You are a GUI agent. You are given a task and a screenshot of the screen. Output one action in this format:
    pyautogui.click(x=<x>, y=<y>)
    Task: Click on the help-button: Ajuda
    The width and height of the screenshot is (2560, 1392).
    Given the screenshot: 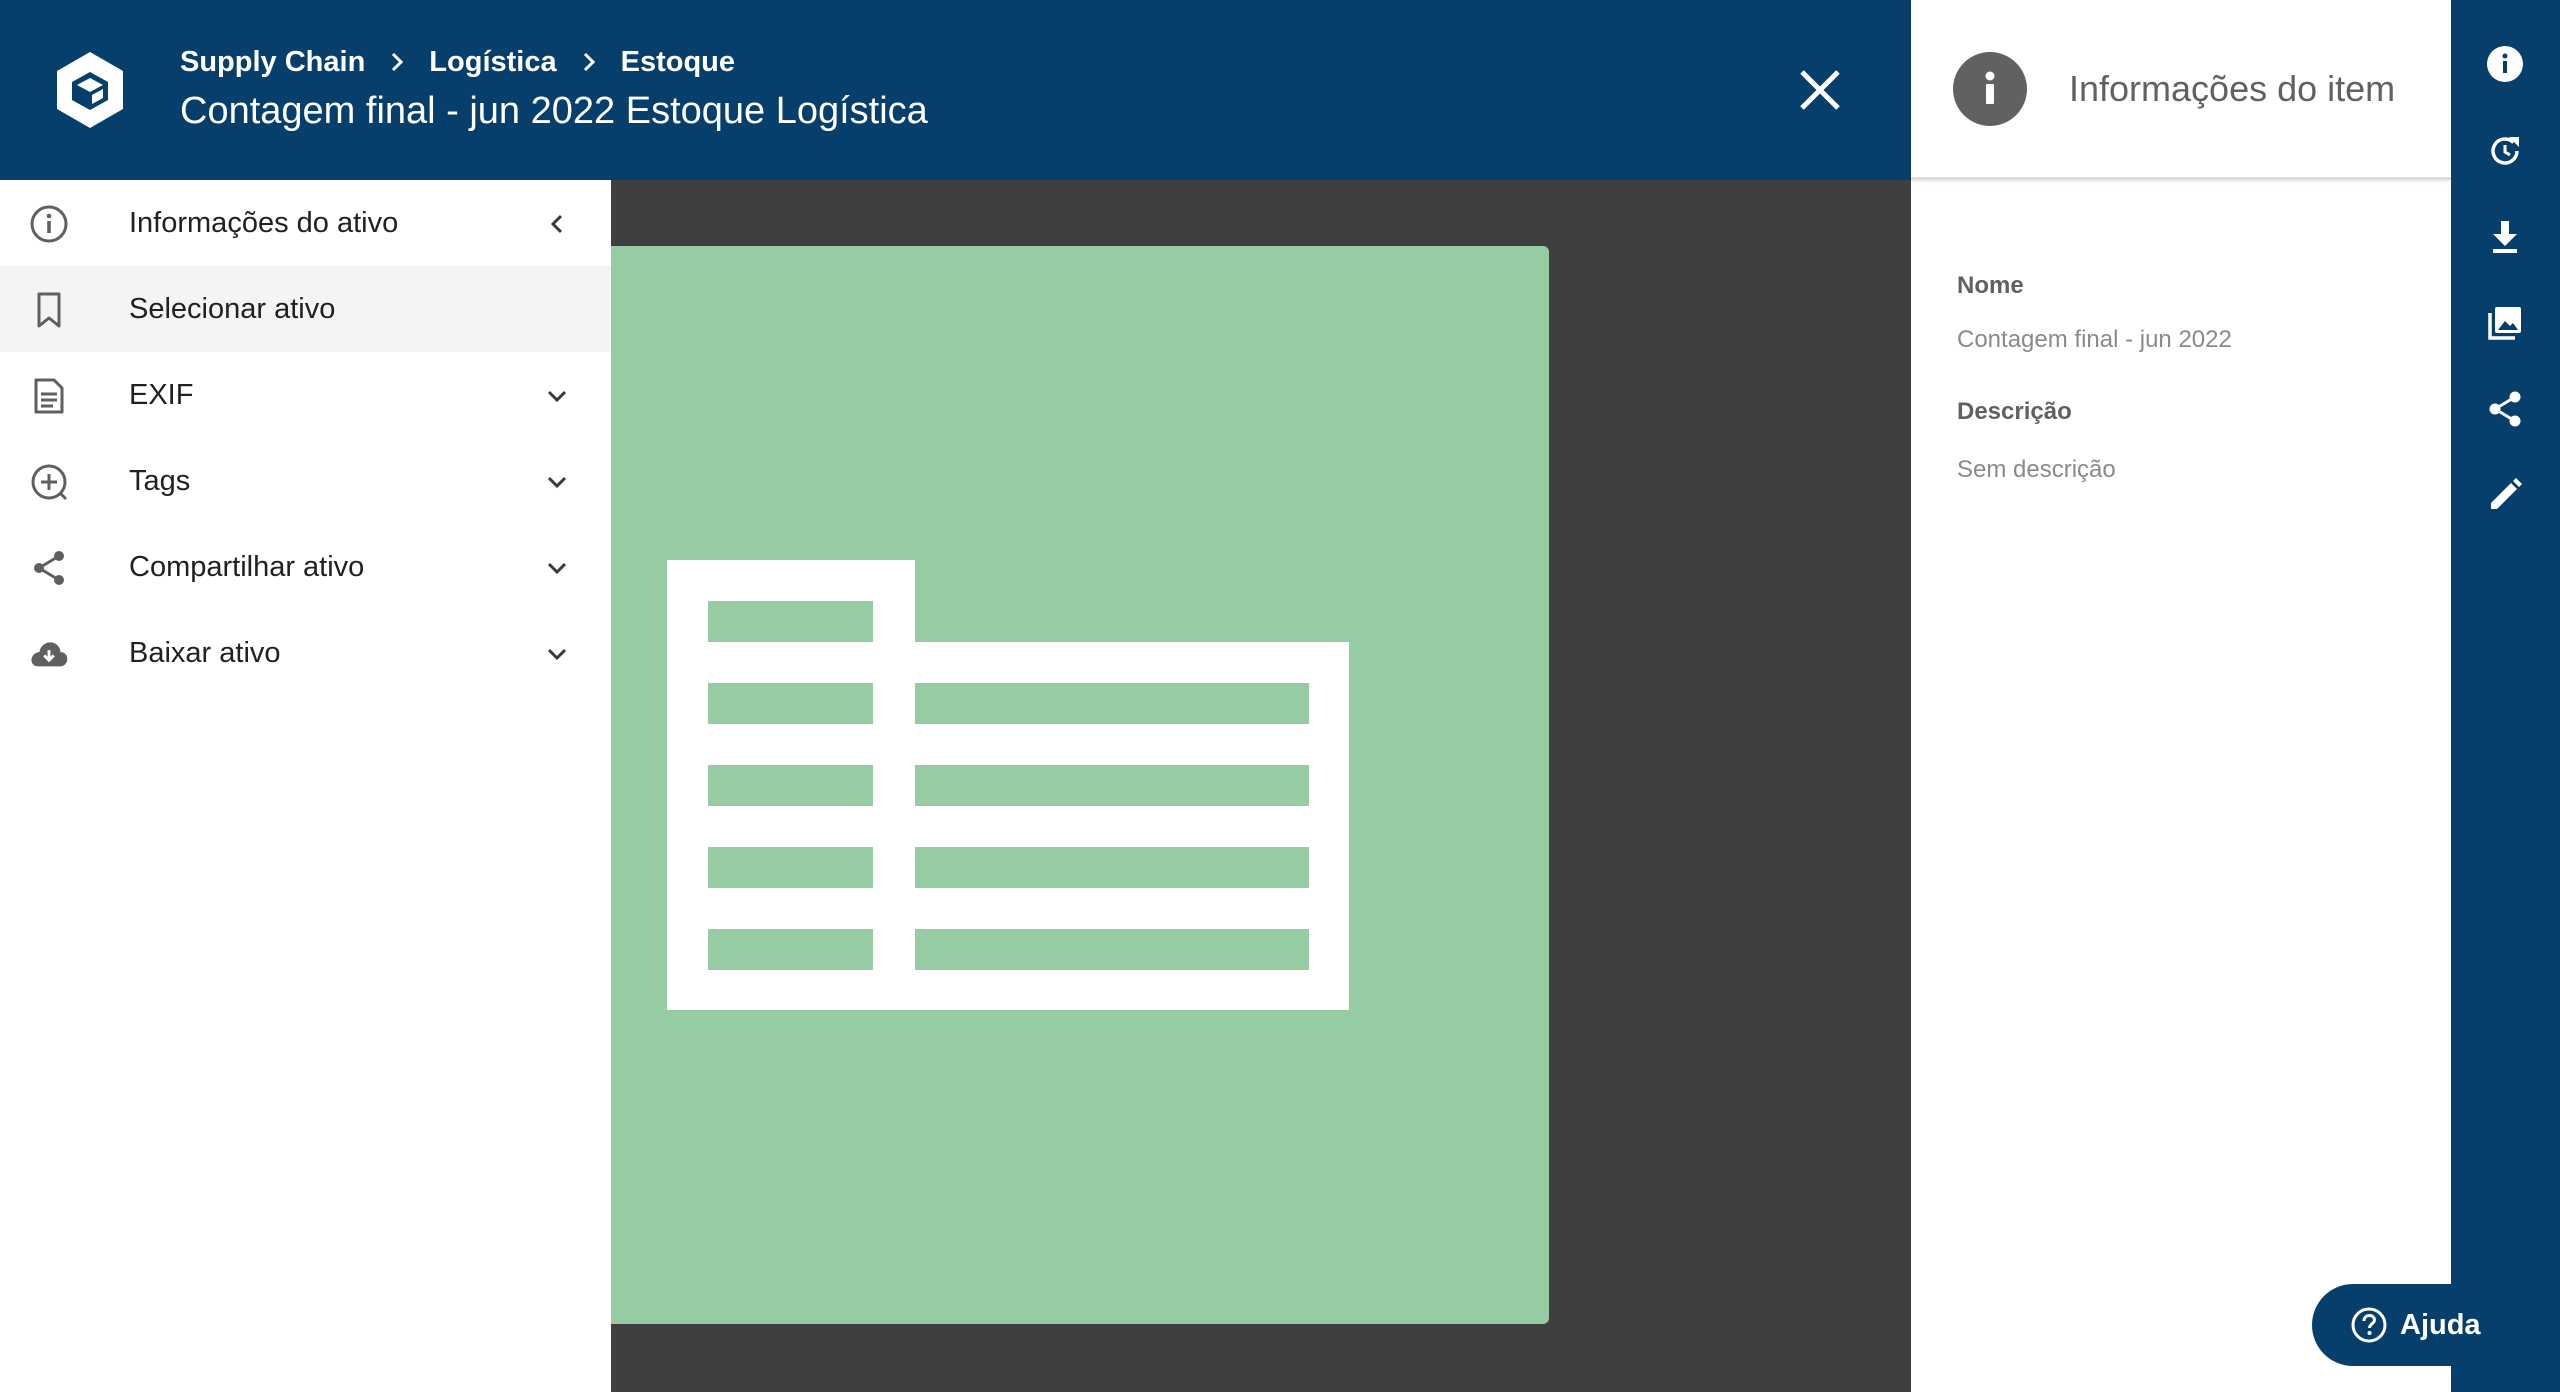 What is the action you would take?
    pyautogui.click(x=2412, y=1325)
    